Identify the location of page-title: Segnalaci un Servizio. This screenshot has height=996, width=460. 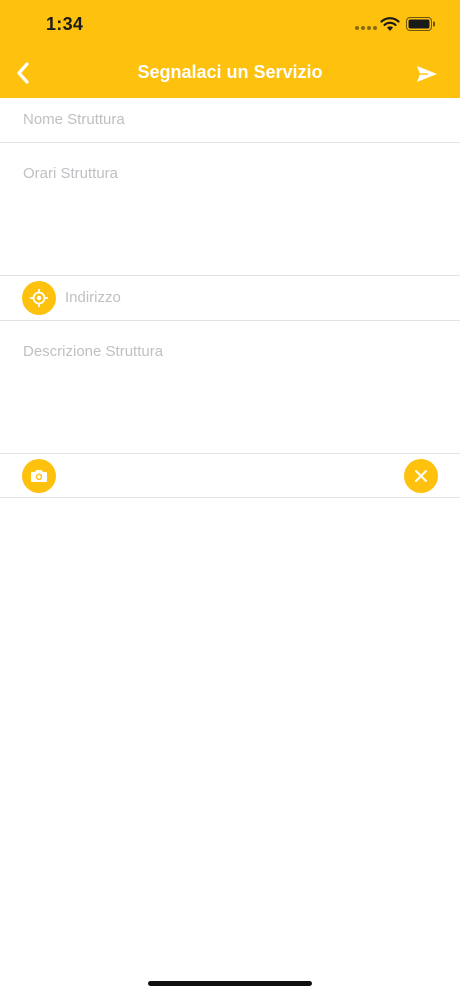
(230, 72).